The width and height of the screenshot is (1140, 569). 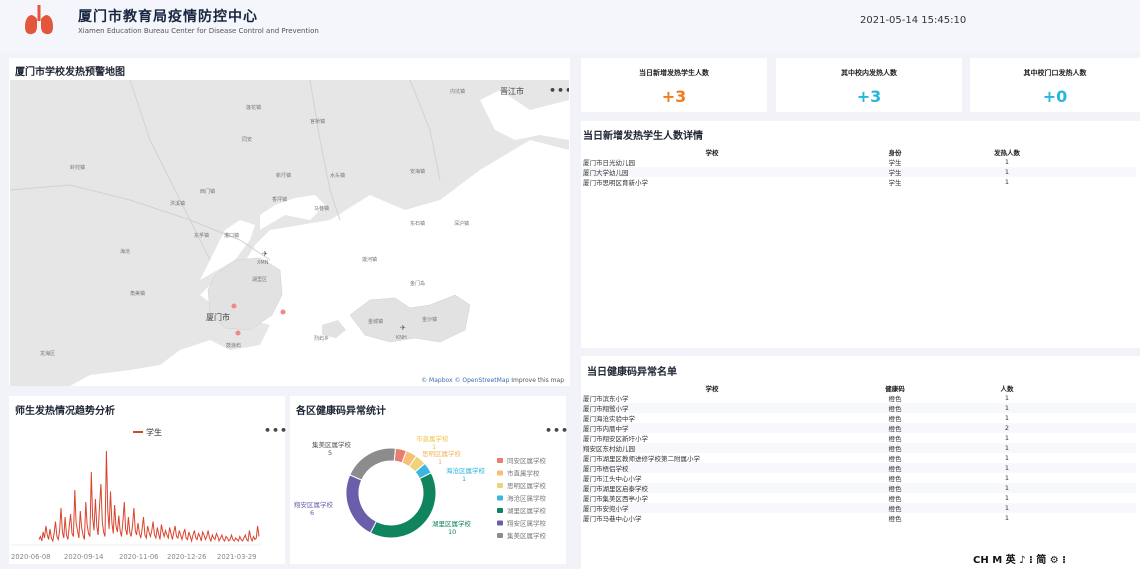 What do you see at coordinates (869, 73) in the screenshot?
I see `stat-label: 其中校内发热人数` at bounding box center [869, 73].